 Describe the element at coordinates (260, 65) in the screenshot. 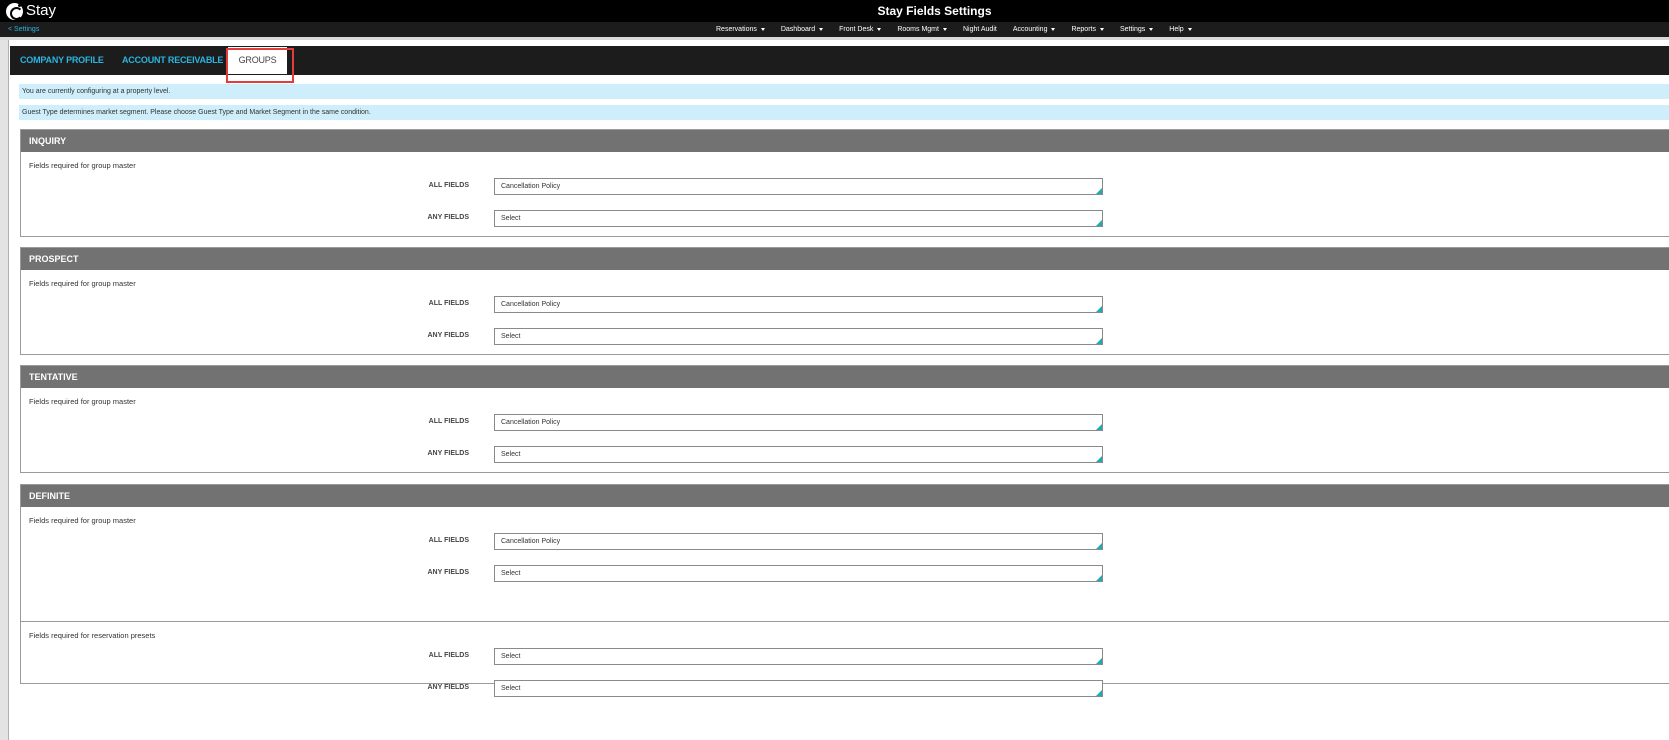

I see `groups-tab-highlight` at that location.